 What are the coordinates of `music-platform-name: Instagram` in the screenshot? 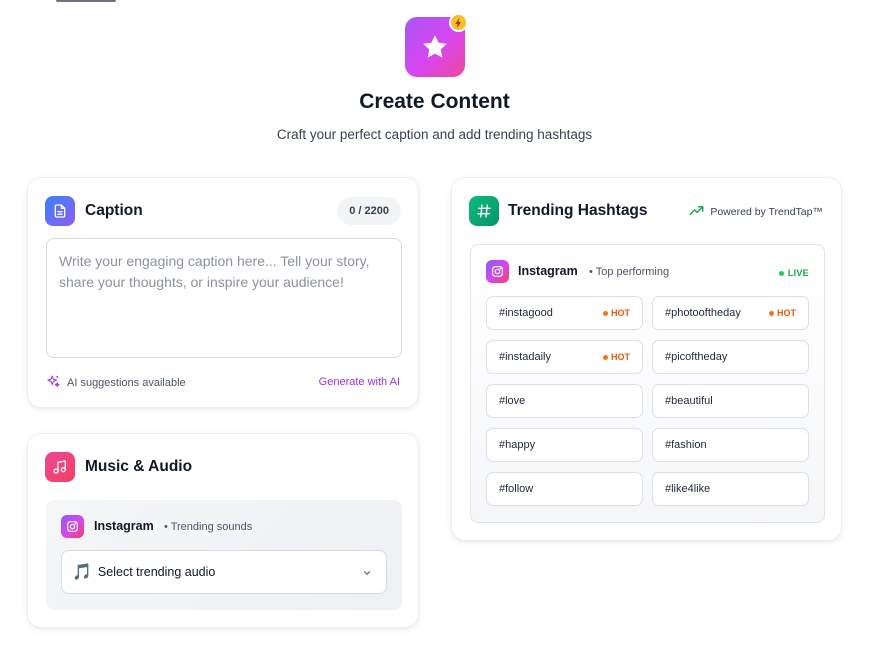 It's located at (124, 526).